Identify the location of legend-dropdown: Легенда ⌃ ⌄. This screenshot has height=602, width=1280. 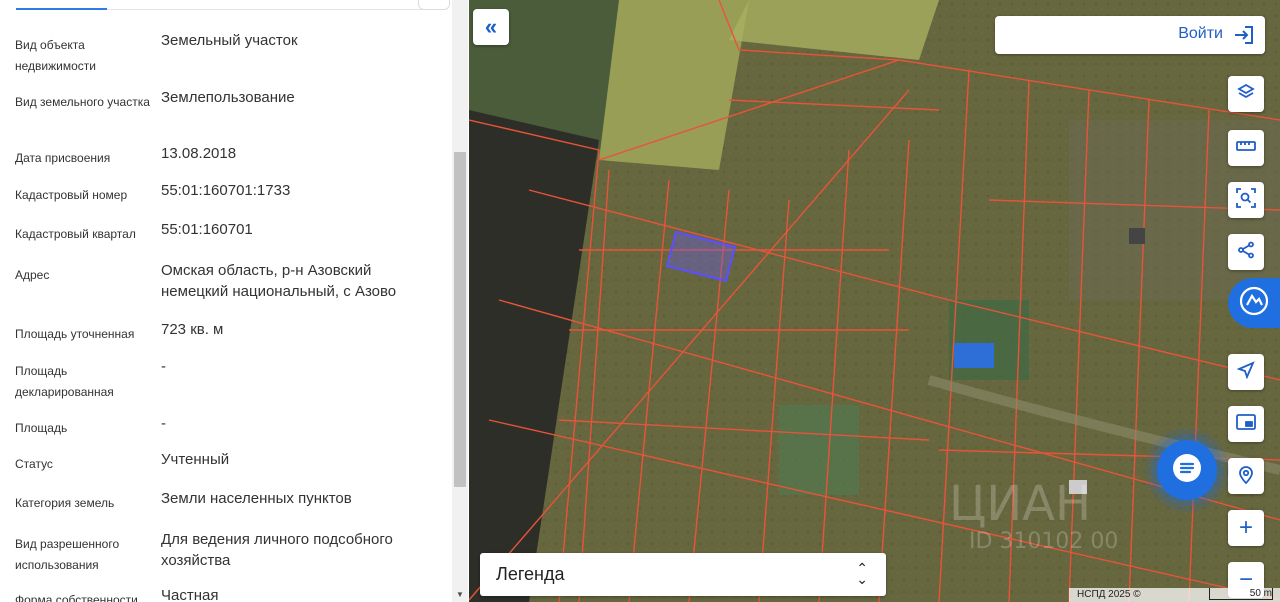
(683, 574).